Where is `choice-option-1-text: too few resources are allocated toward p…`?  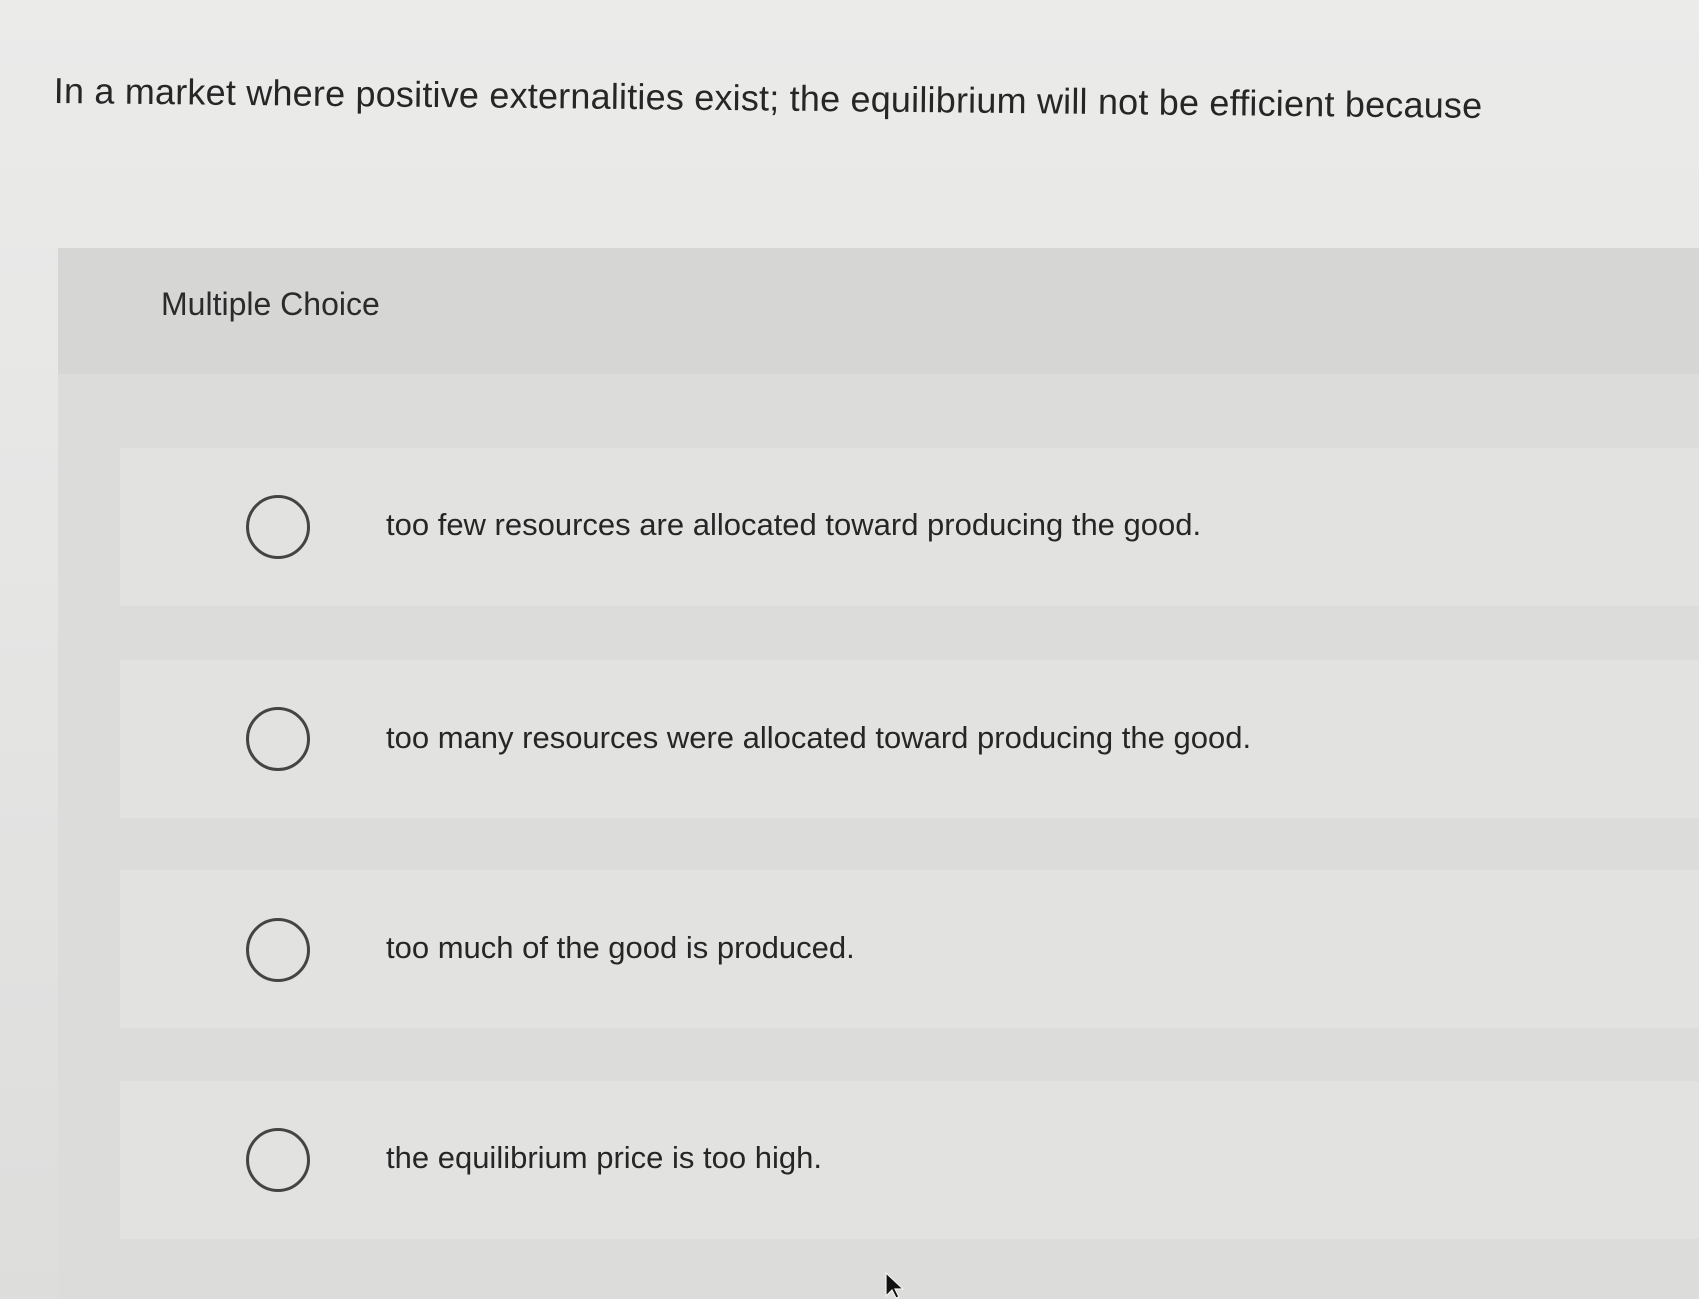 choice-option-1-text: too few resources are allocated toward p… is located at coordinates (794, 524).